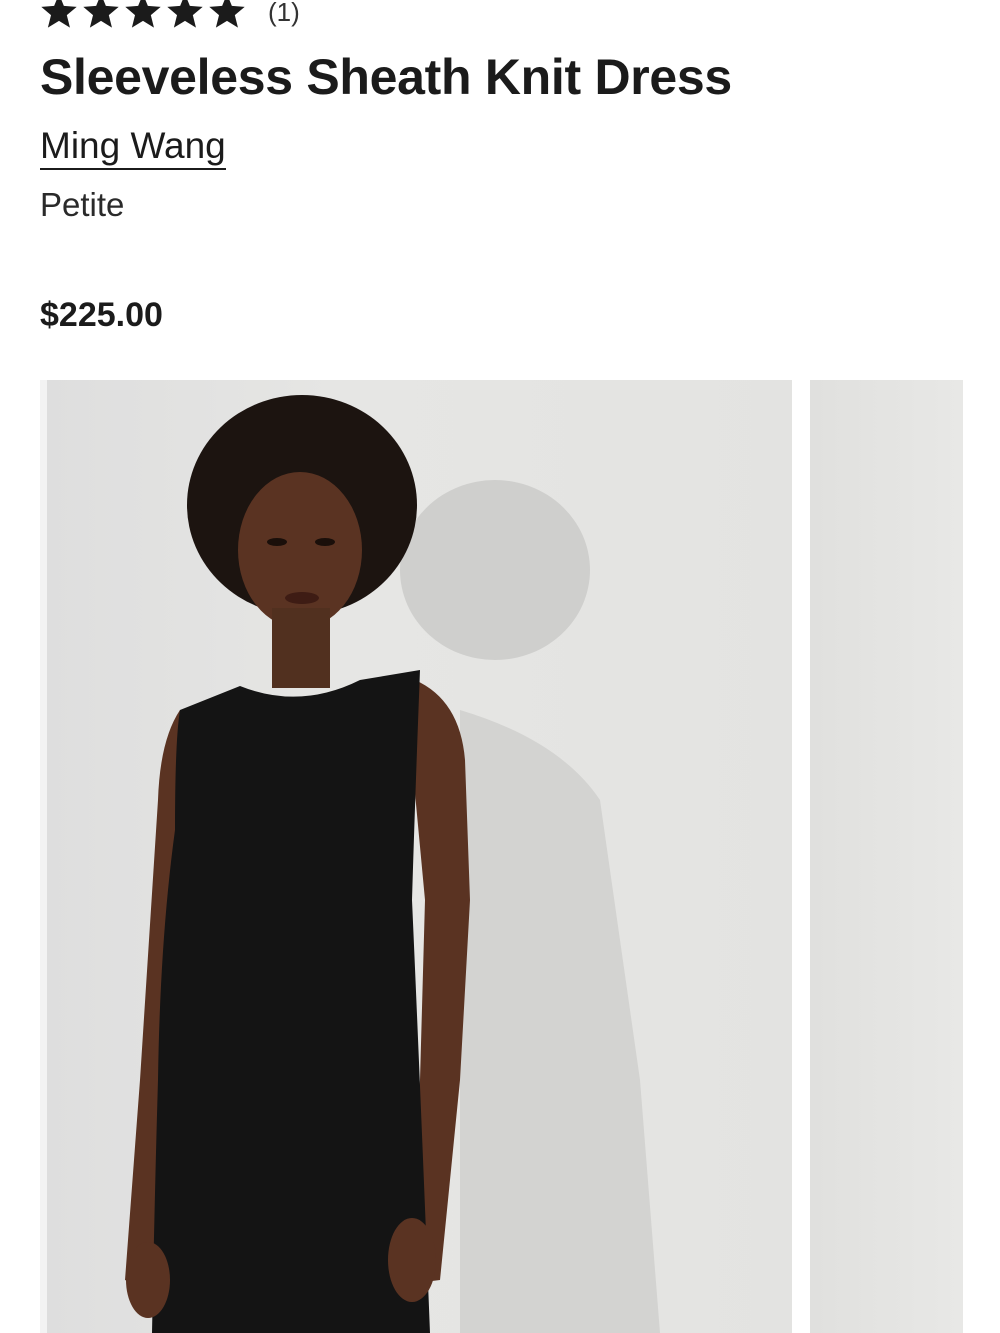 The height and width of the screenshot is (1333, 1000). What do you see at coordinates (82, 204) in the screenshot?
I see `size-type-label: Petite` at bounding box center [82, 204].